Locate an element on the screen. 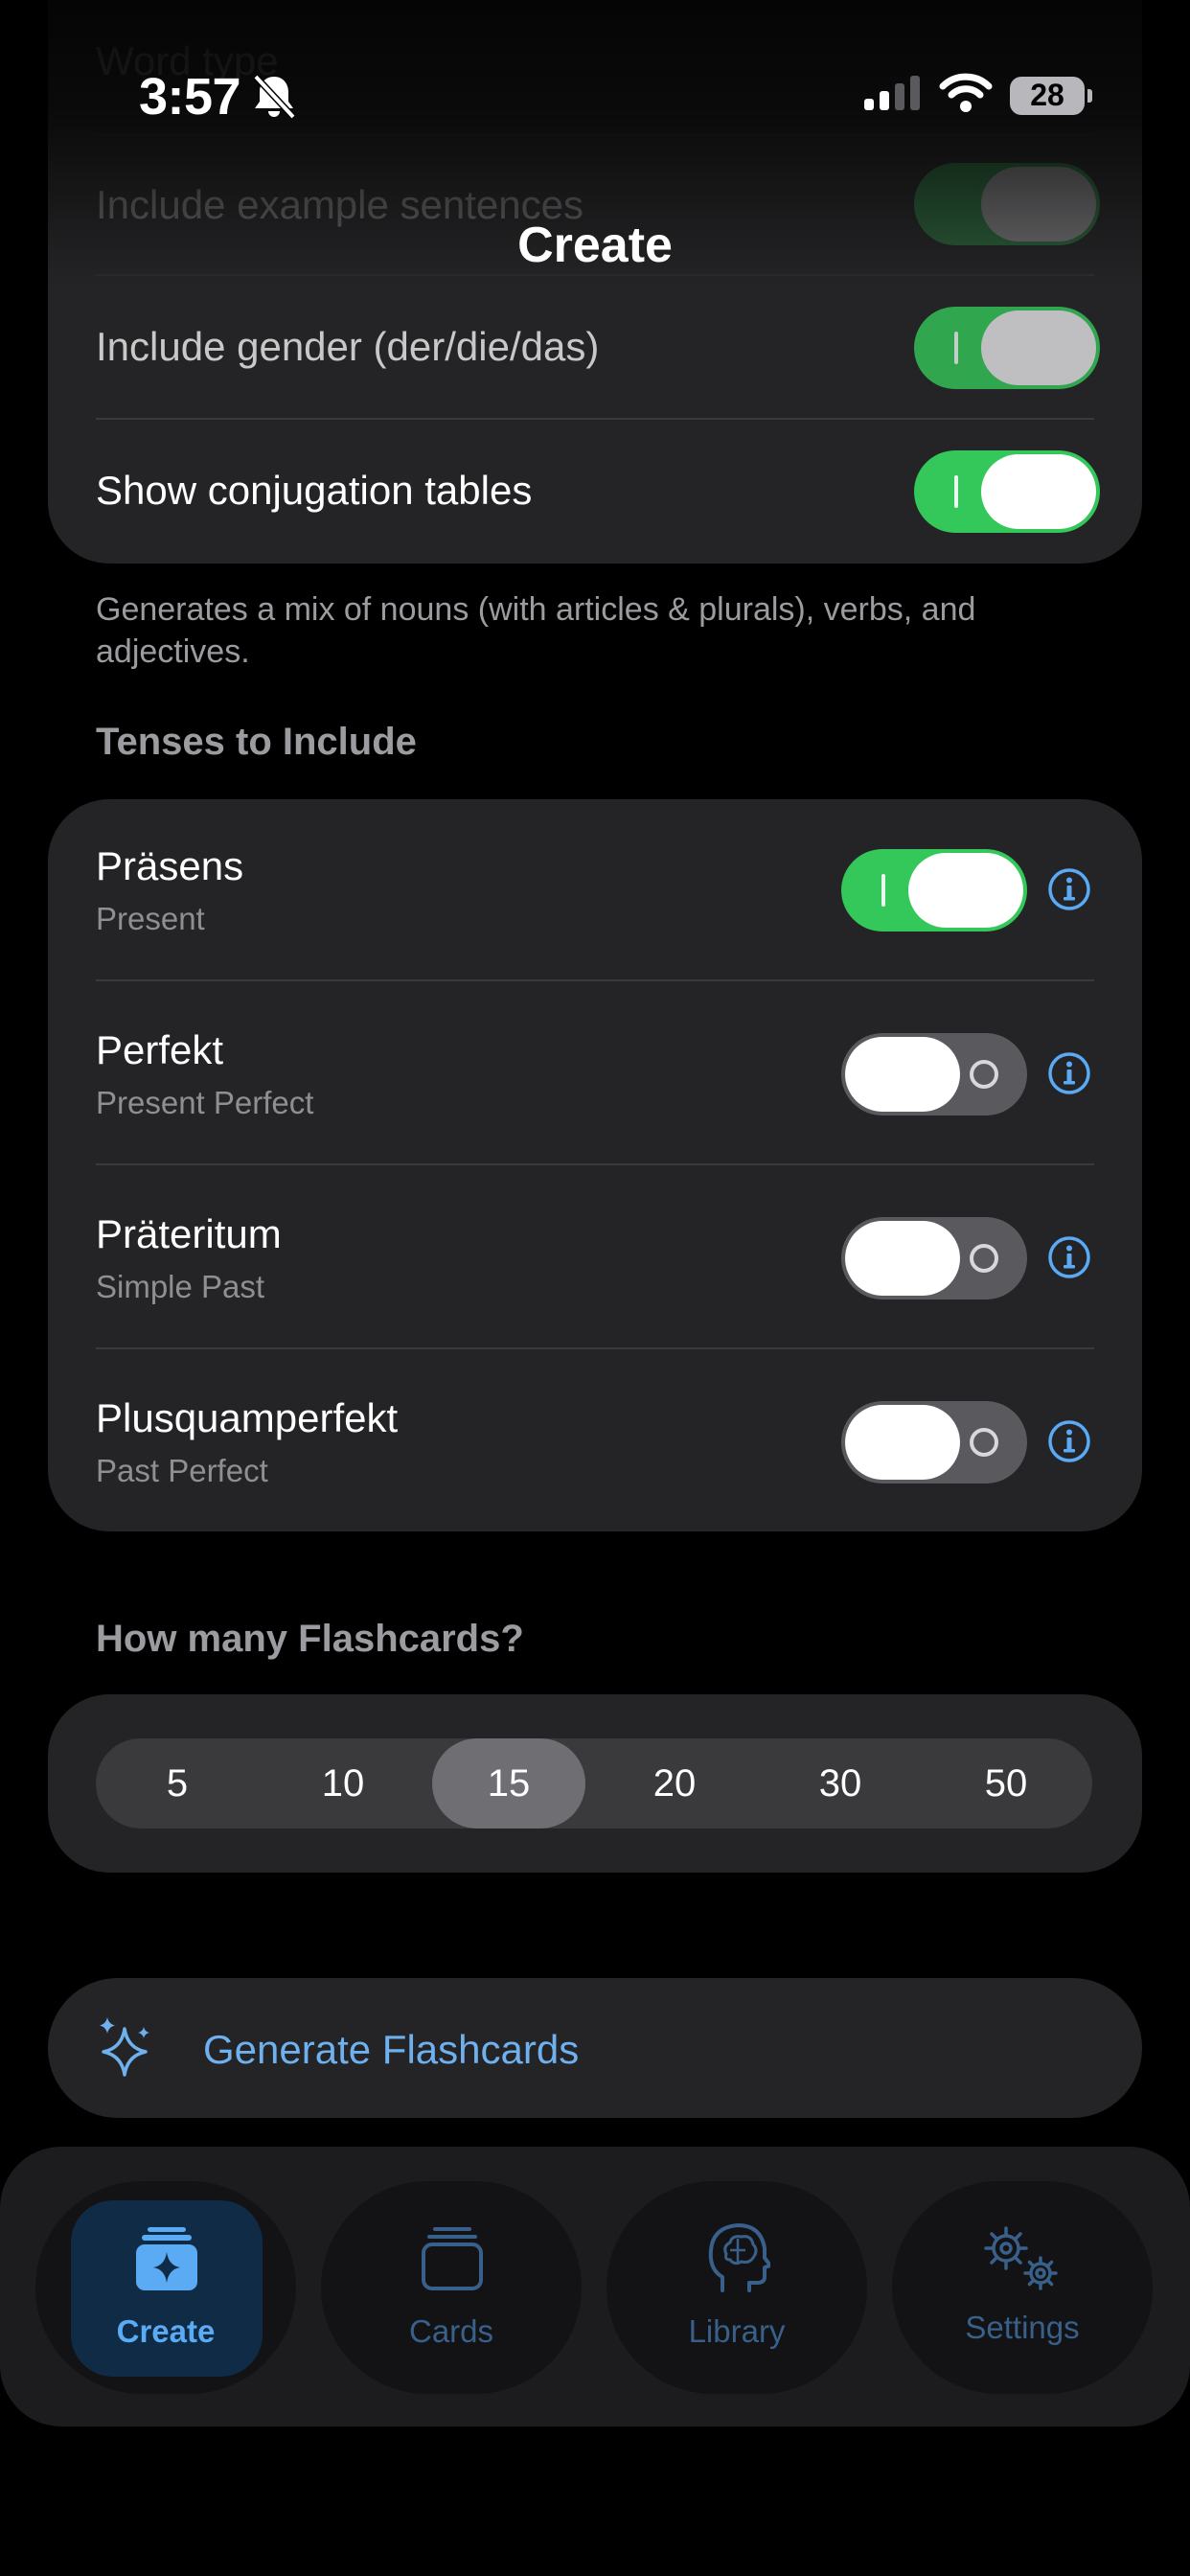  show-conjugation-toggle is located at coordinates (1007, 491).